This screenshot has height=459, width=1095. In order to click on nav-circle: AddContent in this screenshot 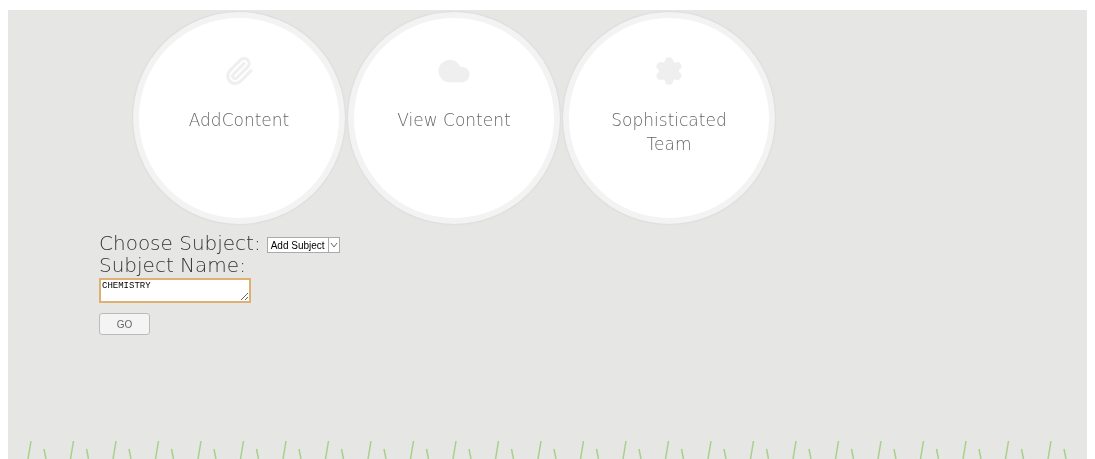, I will do `click(239, 118)`.